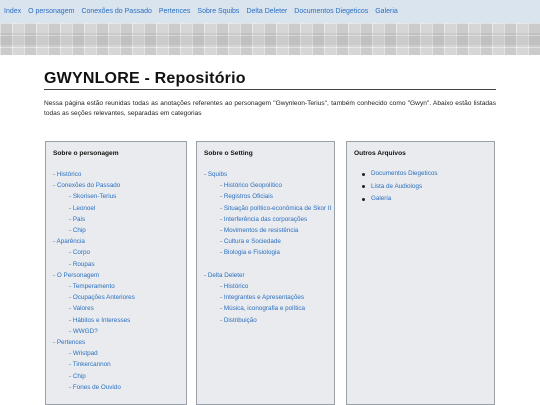  I want to click on list-item: - Roupas, so click(94, 264).